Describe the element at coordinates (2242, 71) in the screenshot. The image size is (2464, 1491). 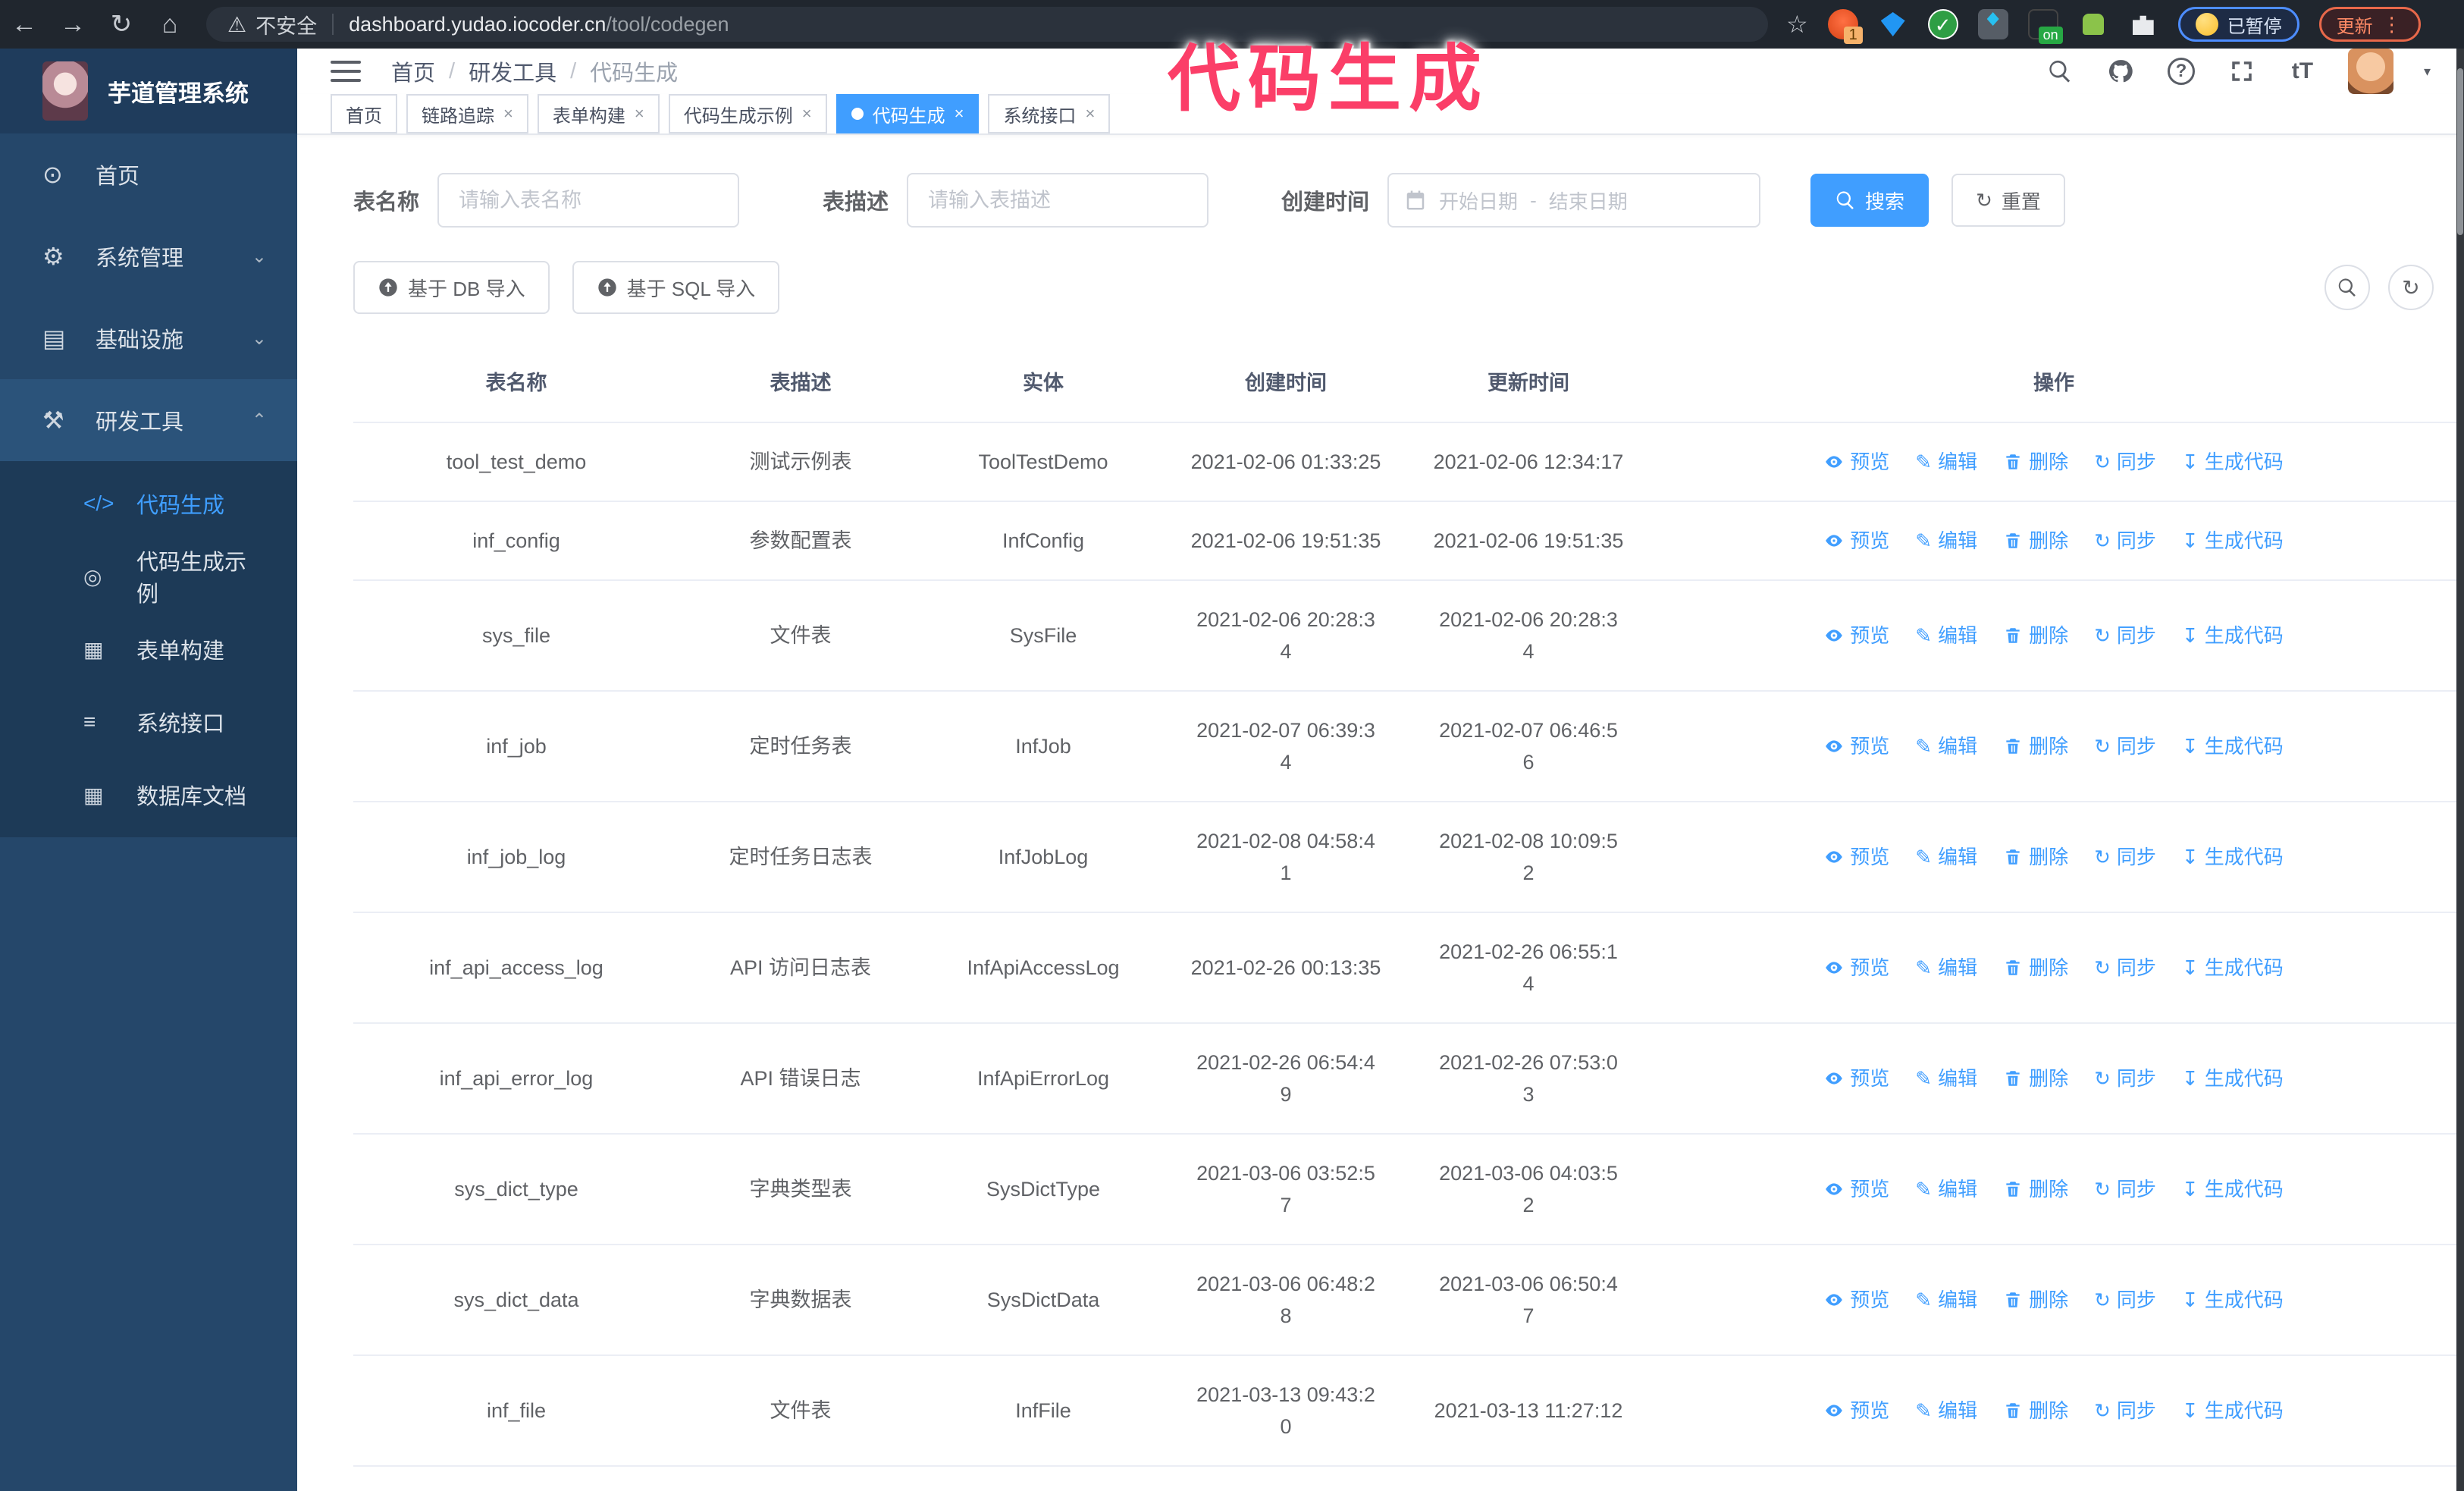
I see `fullscreen-icon` at that location.